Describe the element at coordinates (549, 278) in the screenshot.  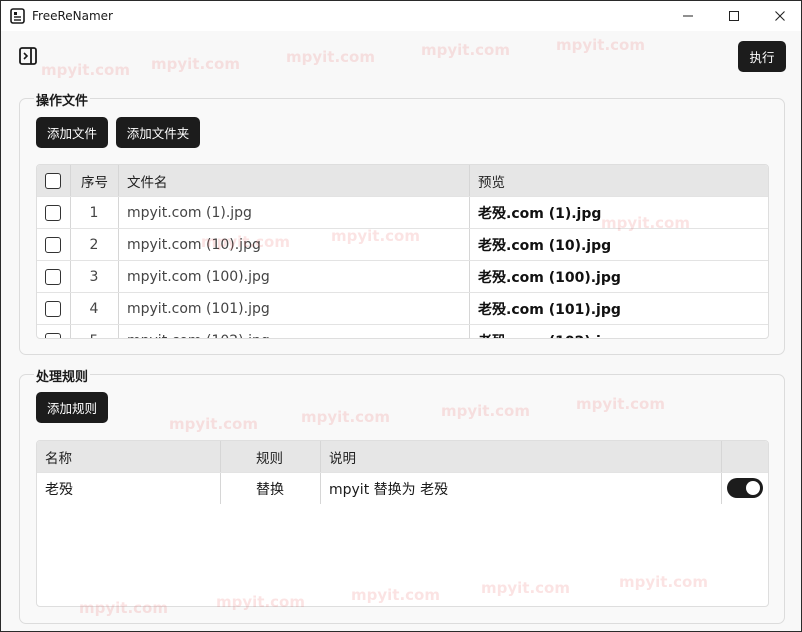
I see `row-preview: 老殁.com (100).jpg` at that location.